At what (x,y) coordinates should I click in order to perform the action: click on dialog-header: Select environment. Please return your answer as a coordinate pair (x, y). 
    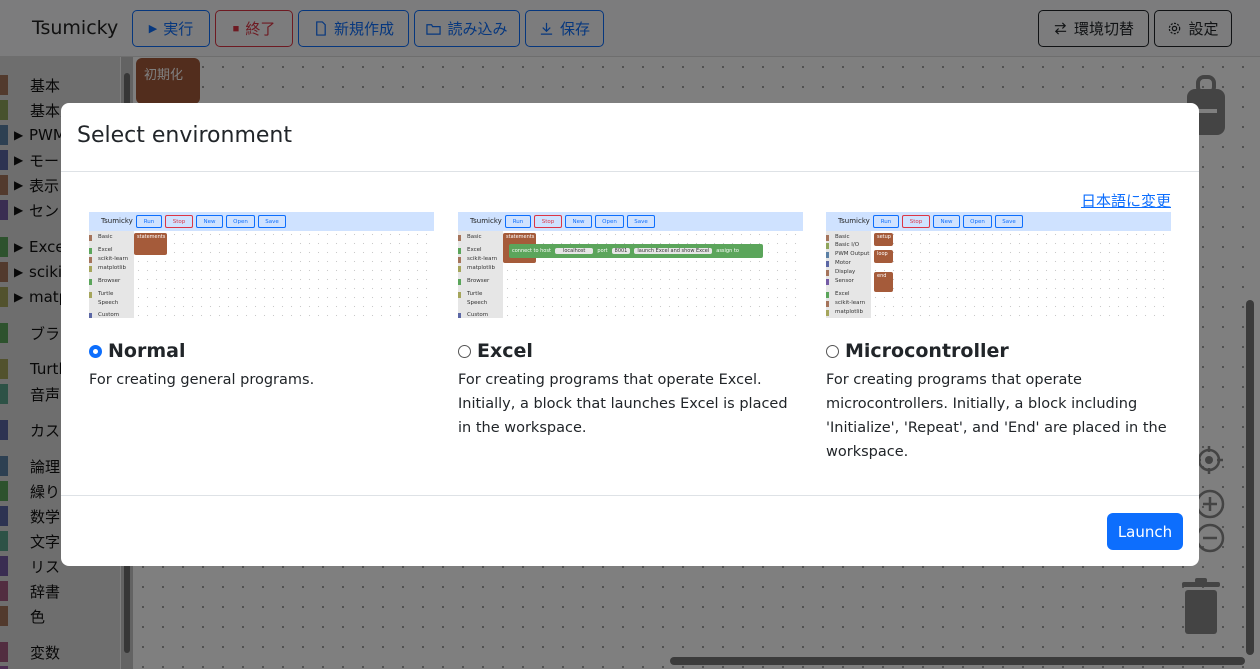
    Looking at the image, I should click on (630, 137).